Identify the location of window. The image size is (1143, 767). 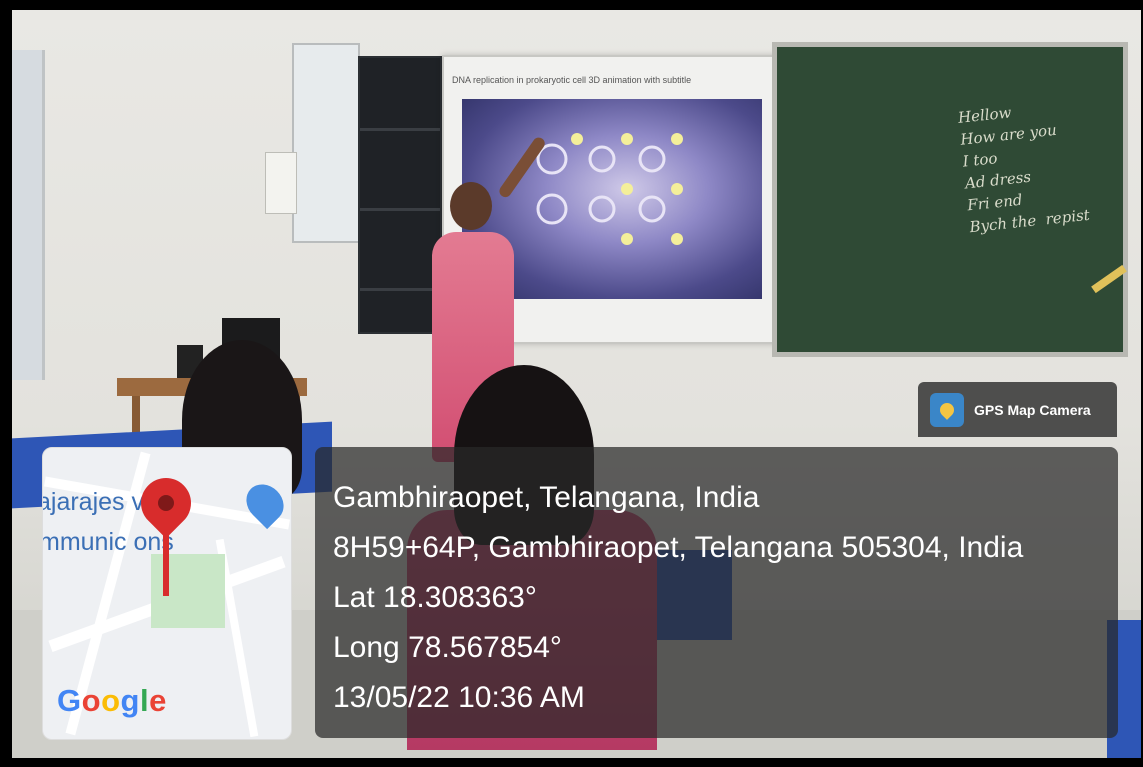
(28, 215).